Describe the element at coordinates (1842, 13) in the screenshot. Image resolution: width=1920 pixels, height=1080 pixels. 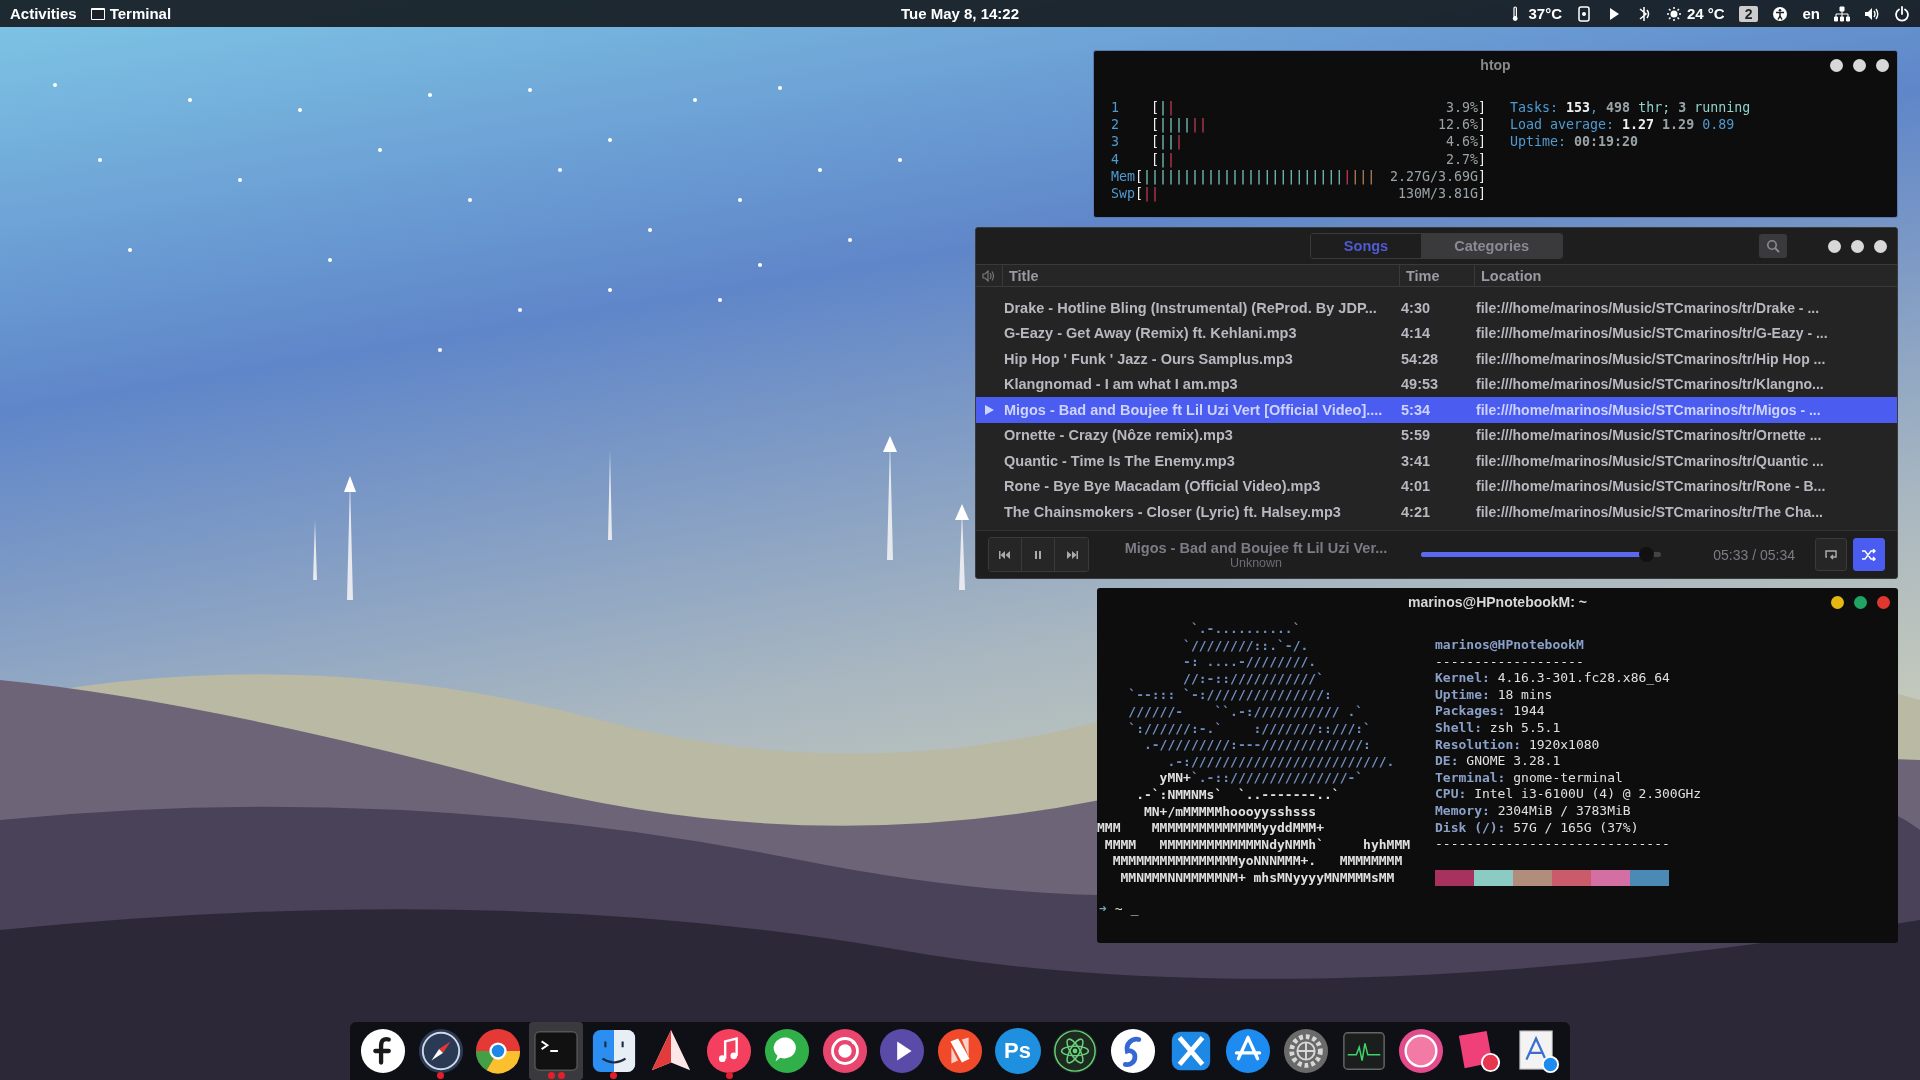
I see `network-icon` at that location.